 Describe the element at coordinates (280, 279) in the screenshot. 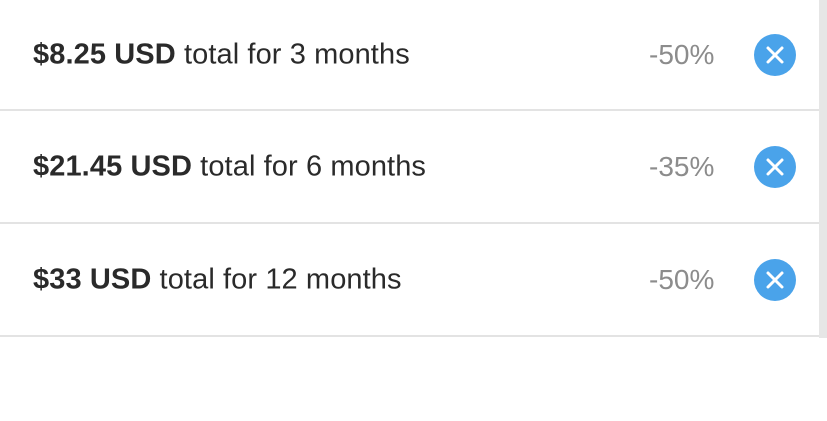

I see `plan-description: total for 12 months` at that location.